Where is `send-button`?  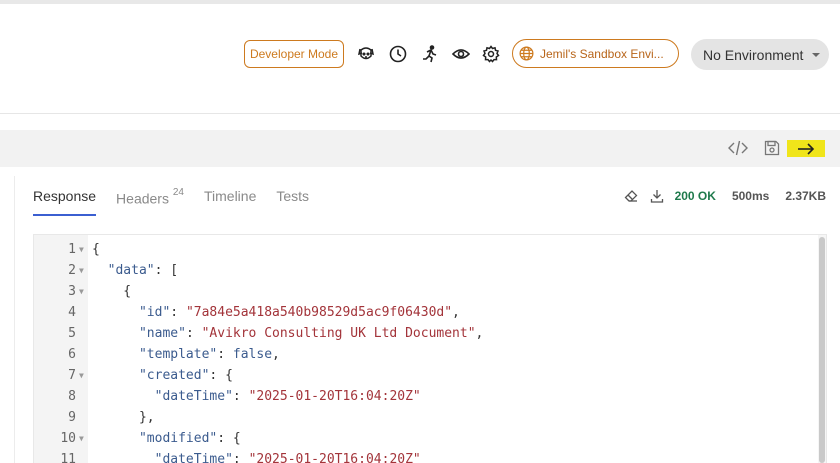 send-button is located at coordinates (806, 148).